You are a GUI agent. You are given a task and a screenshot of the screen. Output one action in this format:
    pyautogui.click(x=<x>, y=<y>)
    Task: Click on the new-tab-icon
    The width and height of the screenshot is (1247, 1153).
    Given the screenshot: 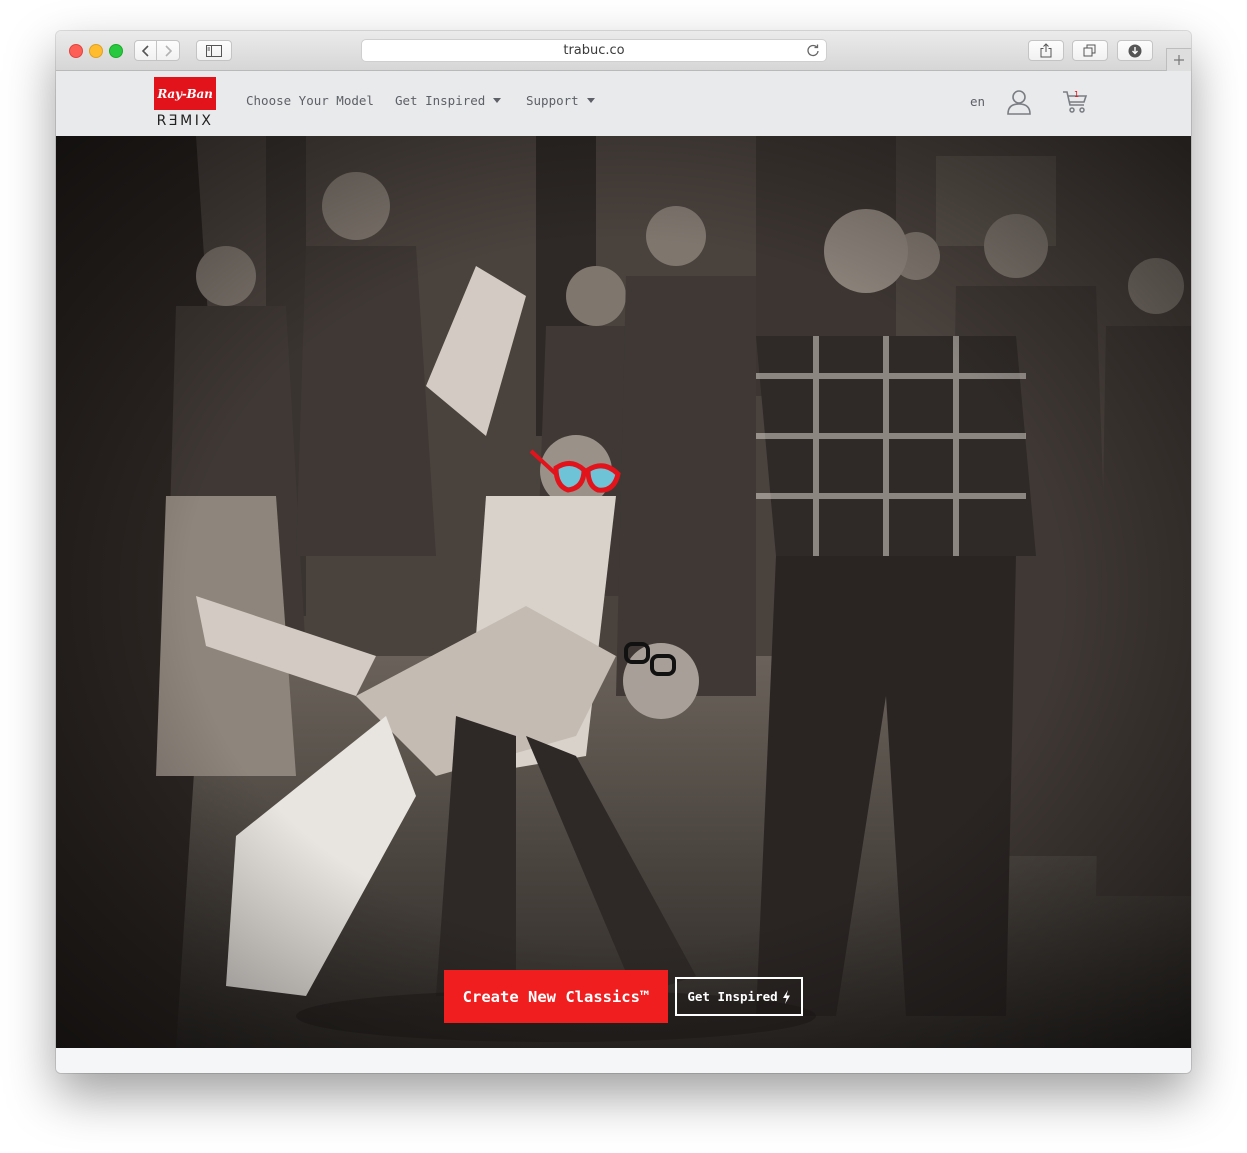 What is the action you would take?
    pyautogui.click(x=1179, y=60)
    